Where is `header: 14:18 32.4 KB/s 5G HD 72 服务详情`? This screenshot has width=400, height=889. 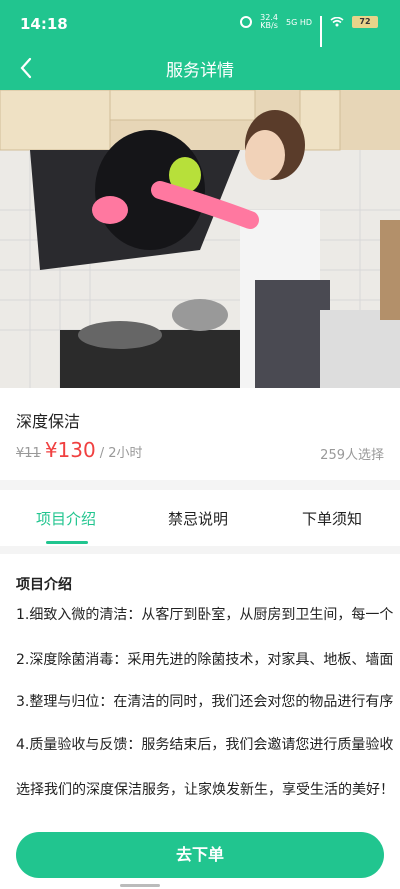
header: 14:18 32.4 KB/s 5G HD 72 服务详情 is located at coordinates (200, 45).